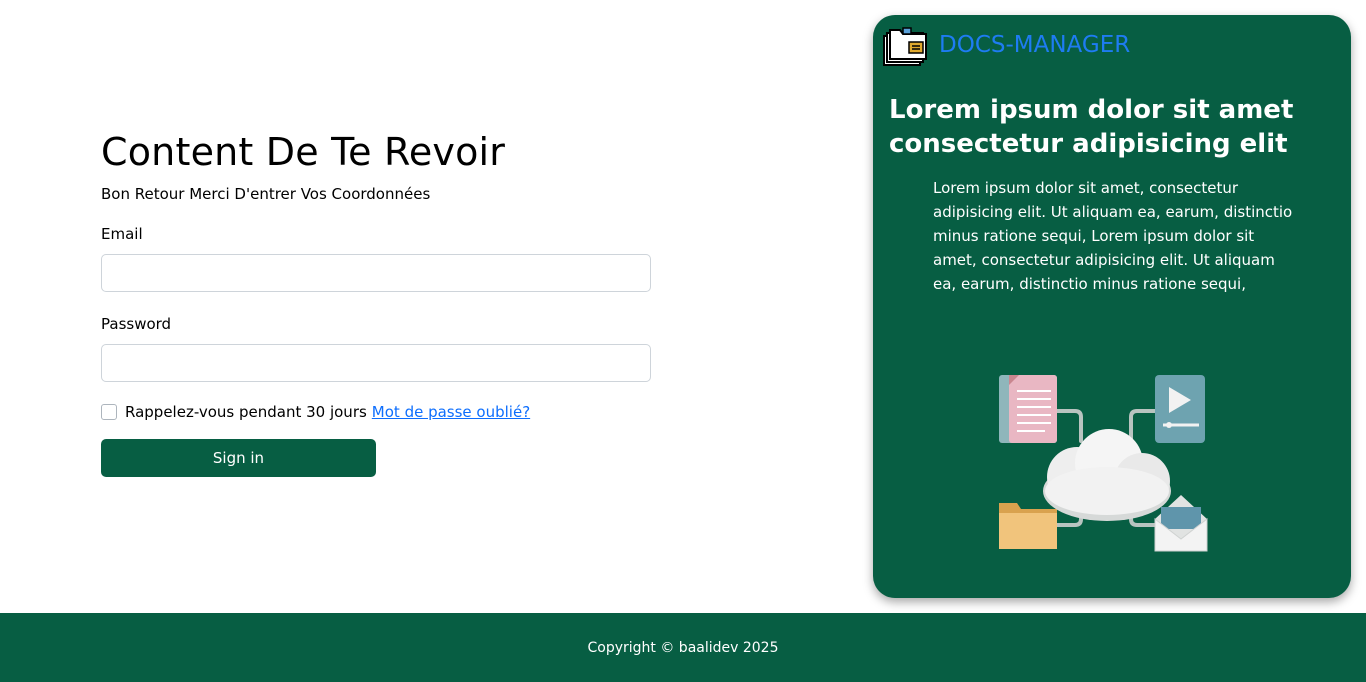  Describe the element at coordinates (1180, 409) in the screenshot. I see `video-icon` at that location.